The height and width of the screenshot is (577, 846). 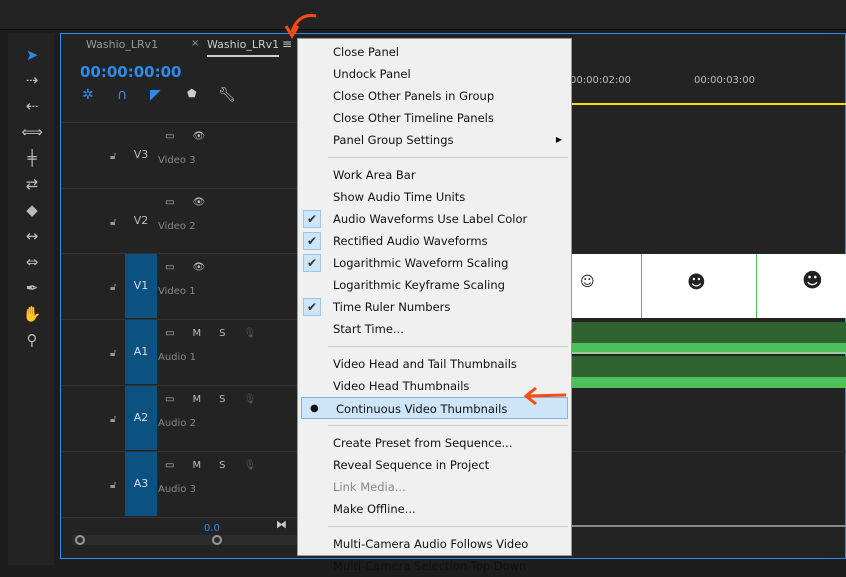 I want to click on pen-icon: ✒, so click(x=32, y=288).